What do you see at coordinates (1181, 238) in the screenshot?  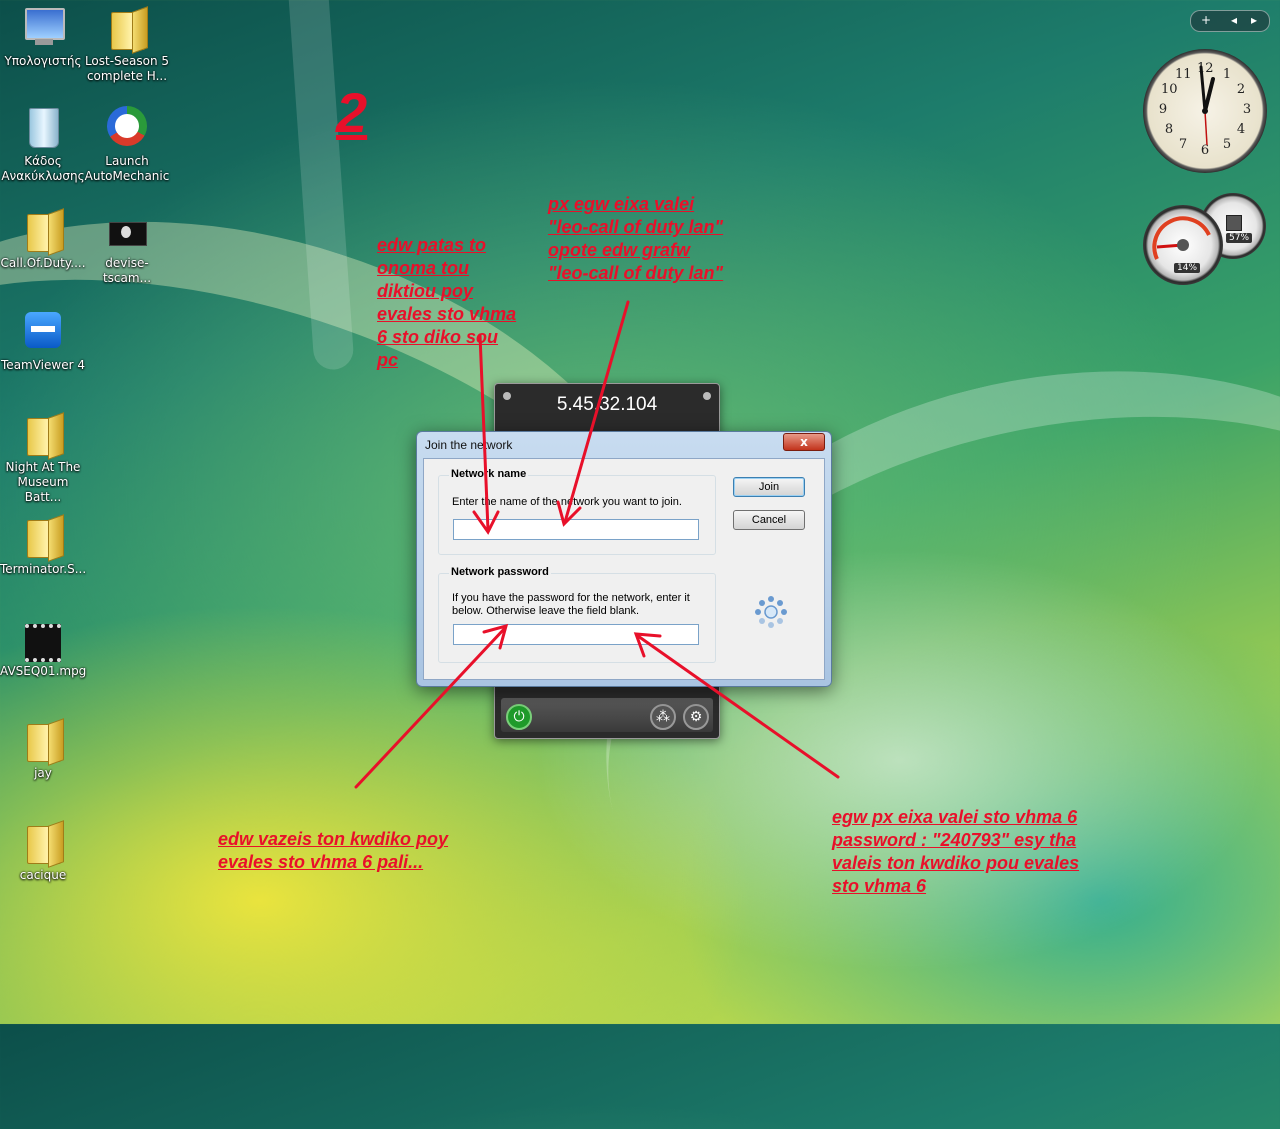 I see `cpu-gauge-dial` at bounding box center [1181, 238].